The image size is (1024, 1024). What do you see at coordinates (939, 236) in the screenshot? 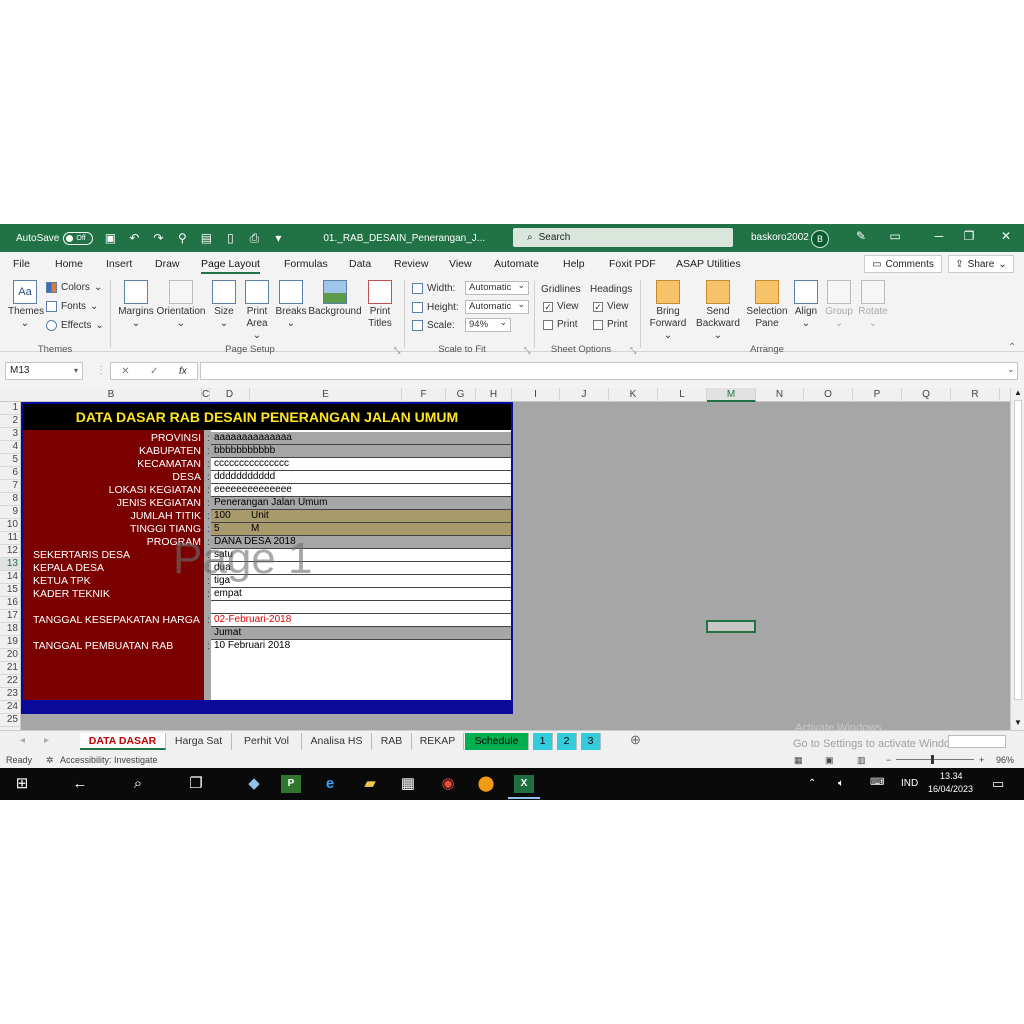
I see `minimize-icon: ─` at bounding box center [939, 236].